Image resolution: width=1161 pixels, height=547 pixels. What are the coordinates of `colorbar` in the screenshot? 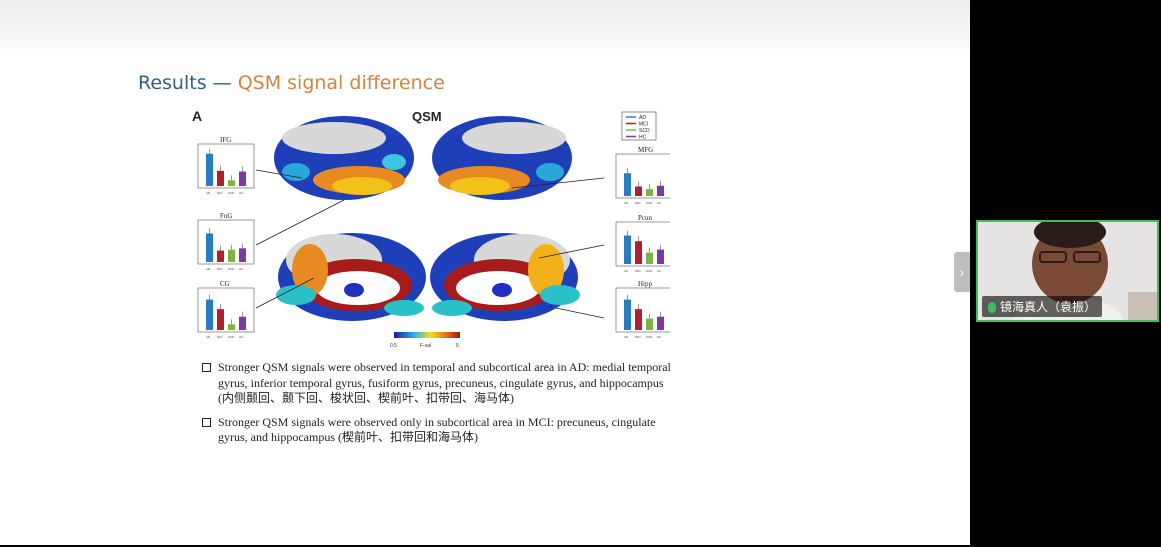 It's located at (427, 335).